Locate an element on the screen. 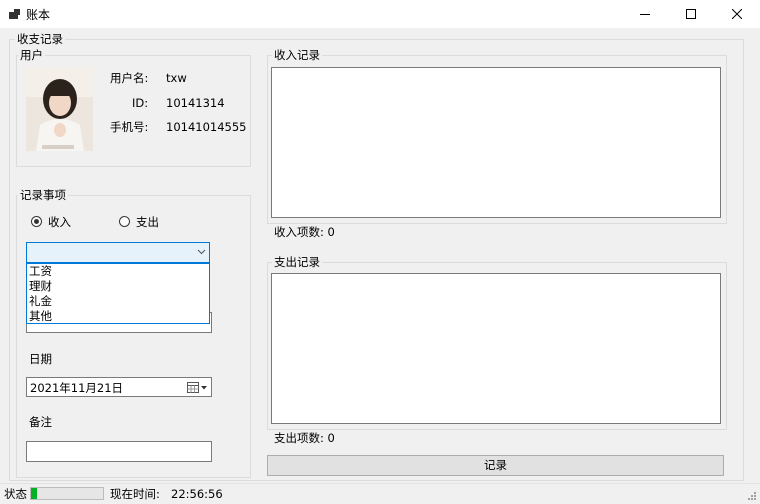  minimize-icon is located at coordinates (645, 14).